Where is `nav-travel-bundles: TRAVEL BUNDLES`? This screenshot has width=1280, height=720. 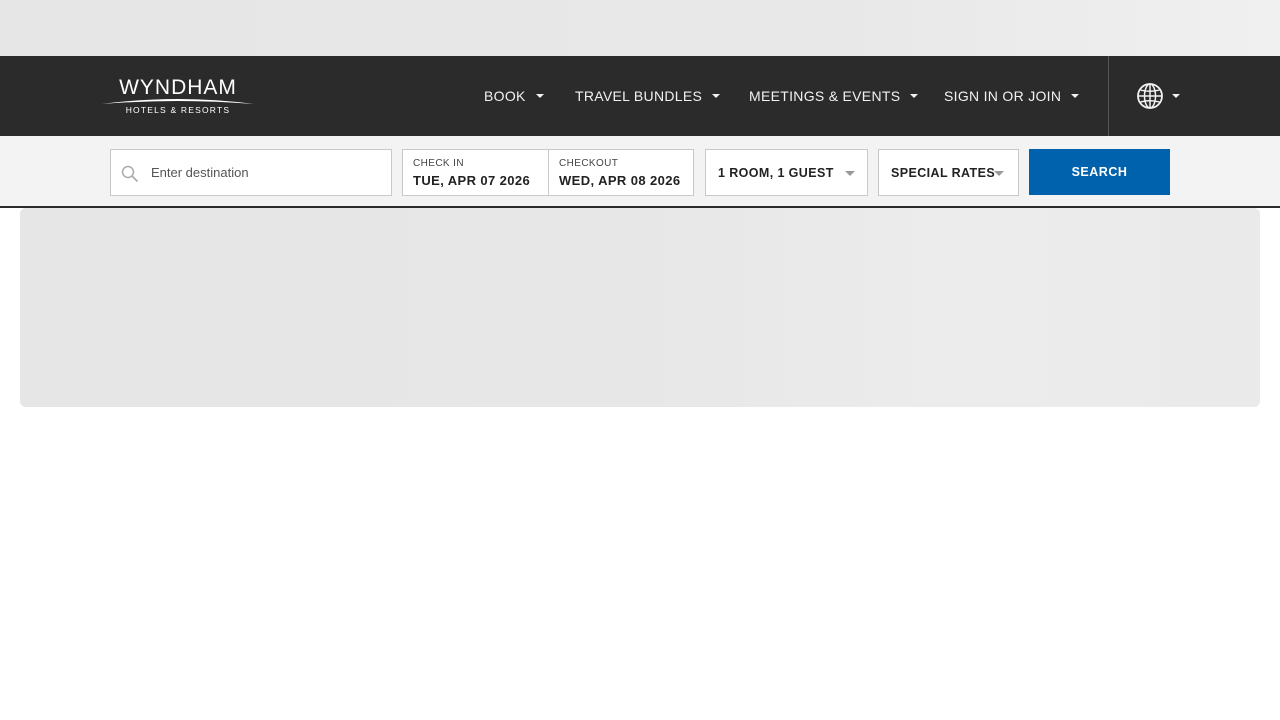
nav-travel-bundles: TRAVEL BUNDLES is located at coordinates (648, 96).